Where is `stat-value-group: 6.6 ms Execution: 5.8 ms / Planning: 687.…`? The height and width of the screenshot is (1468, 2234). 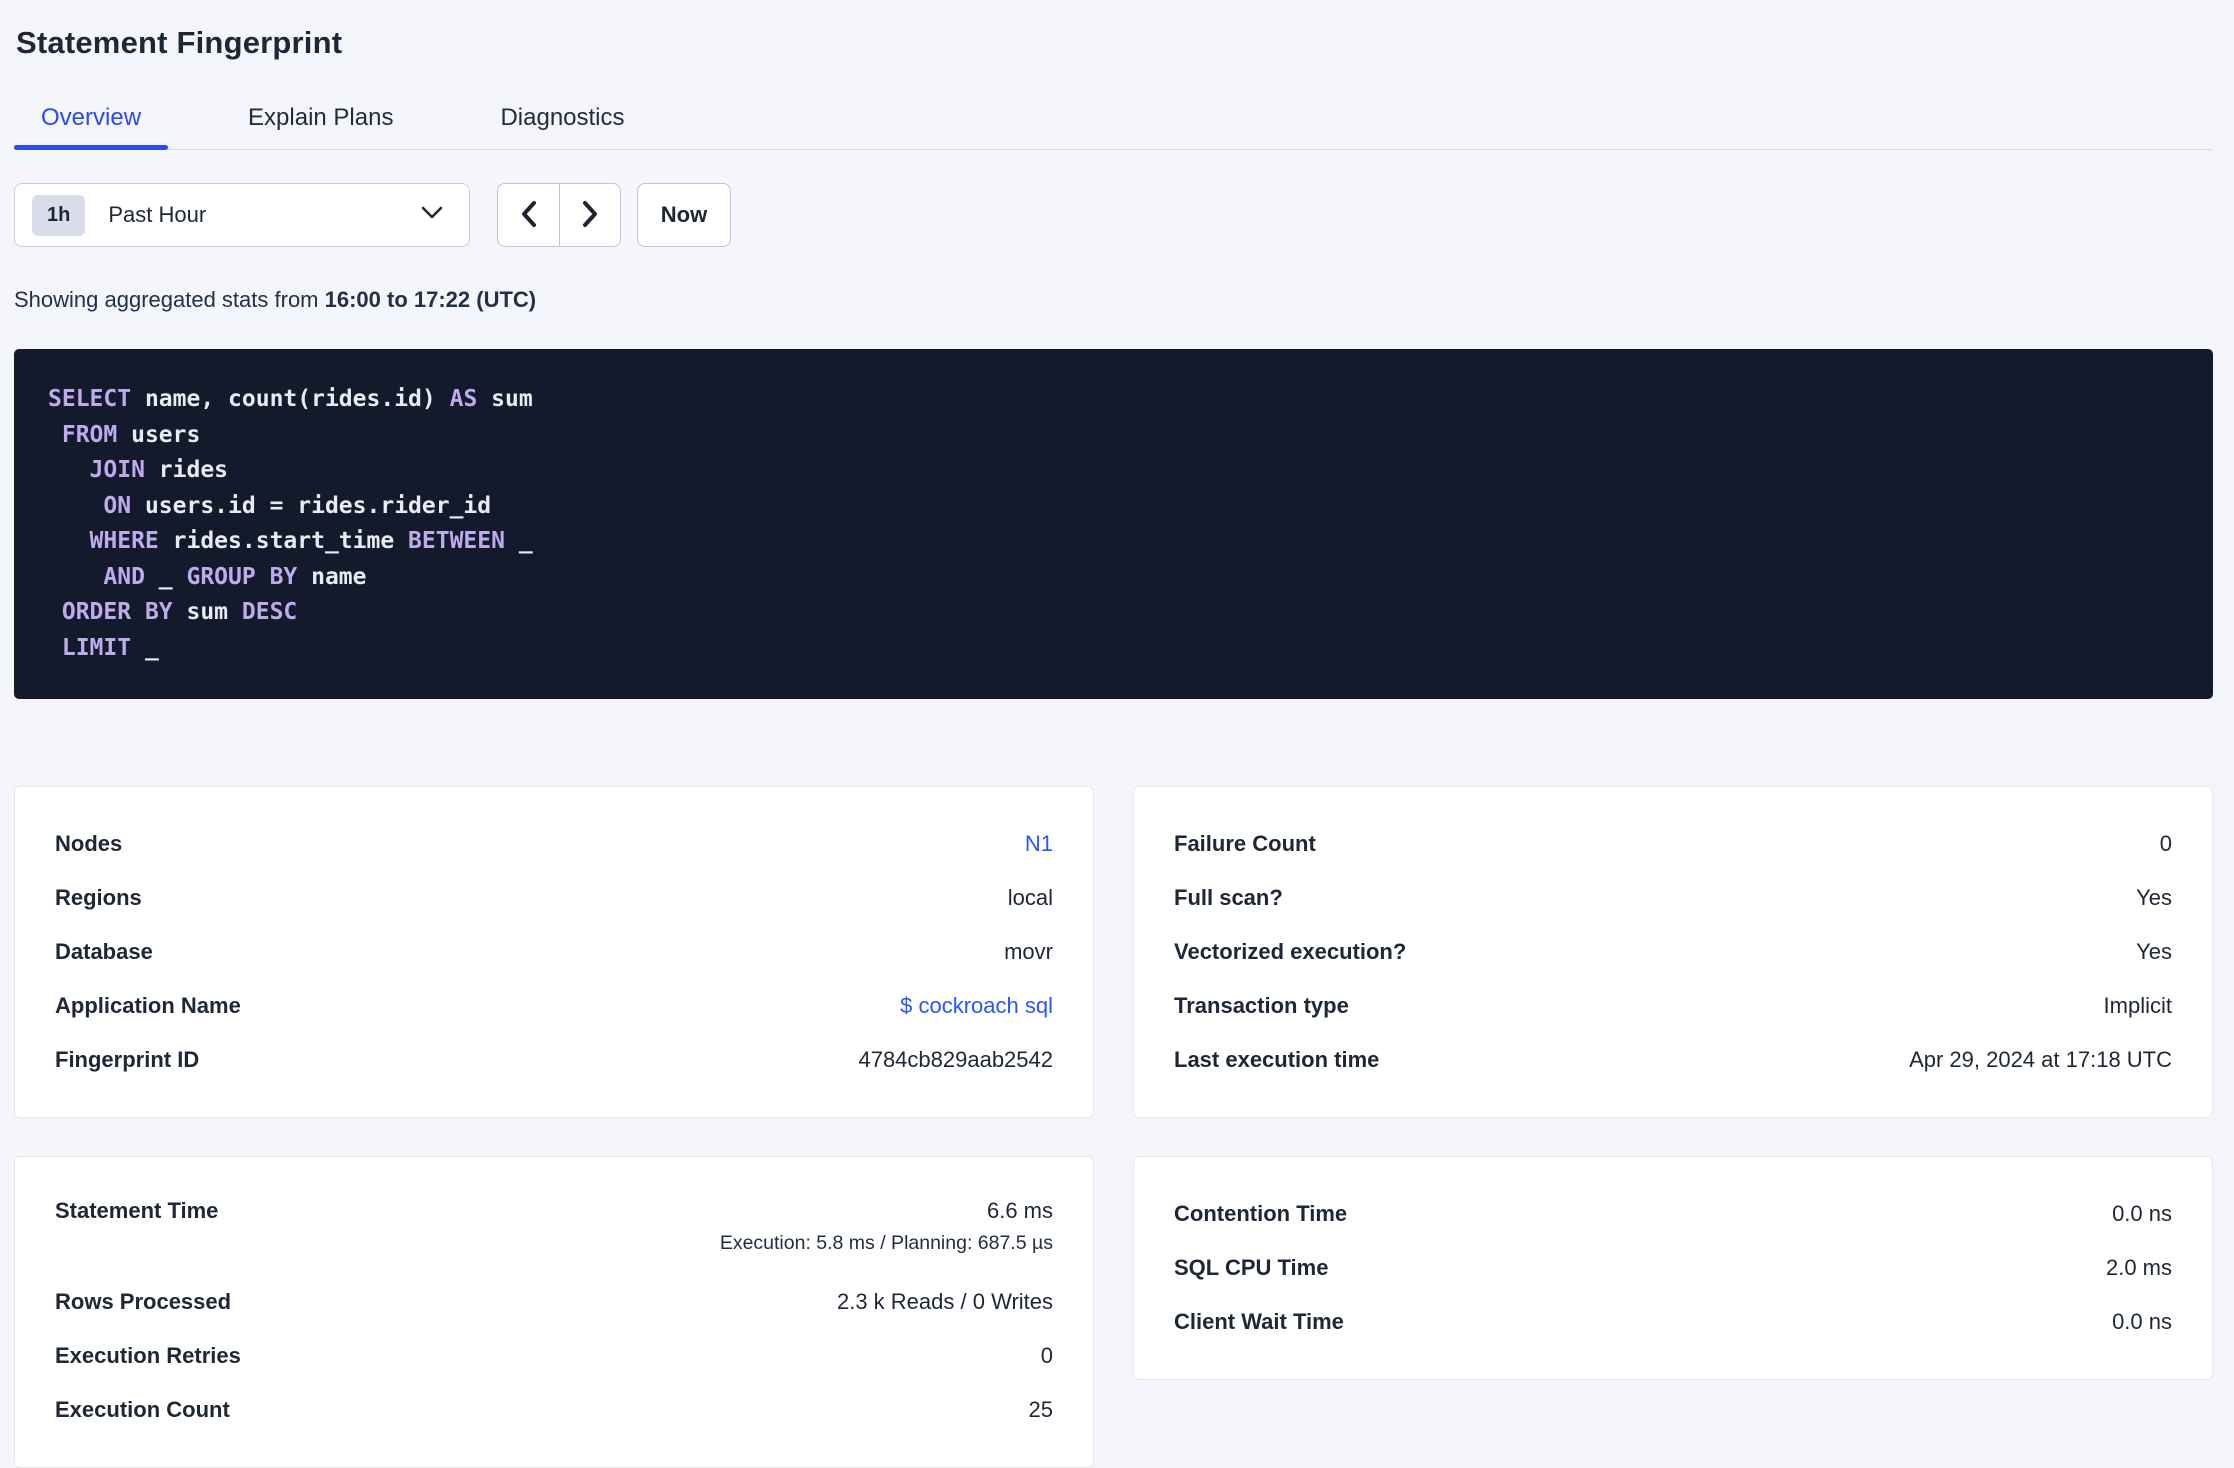
stat-value-group: 6.6 ms Execution: 5.8 ms / Planning: 687.… is located at coordinates (886, 1226).